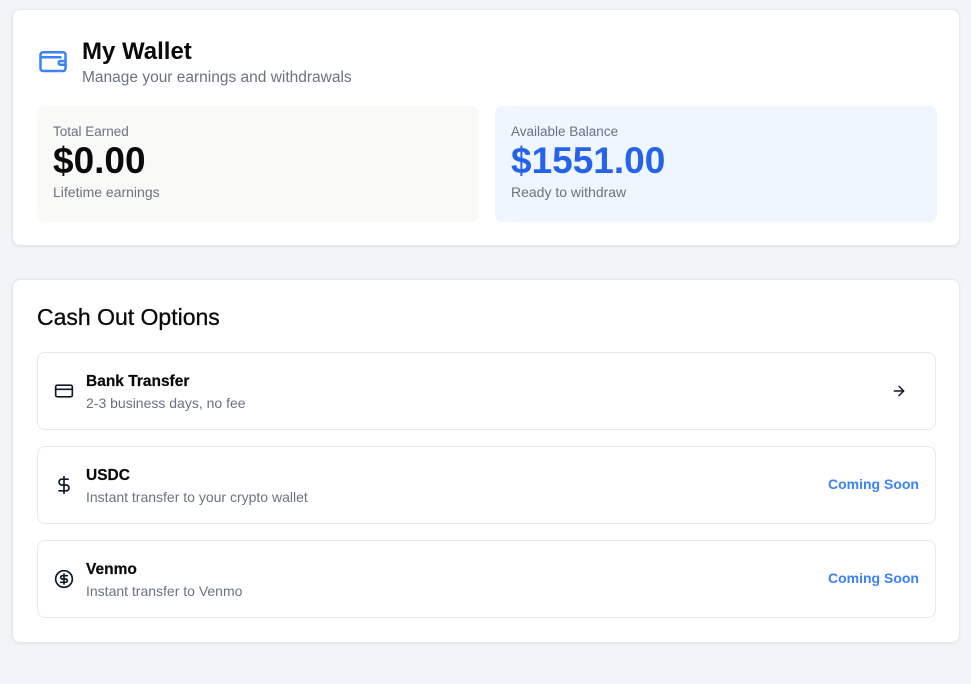  I want to click on option-description: Instant transfer to your crypto wallet, so click(197, 497).